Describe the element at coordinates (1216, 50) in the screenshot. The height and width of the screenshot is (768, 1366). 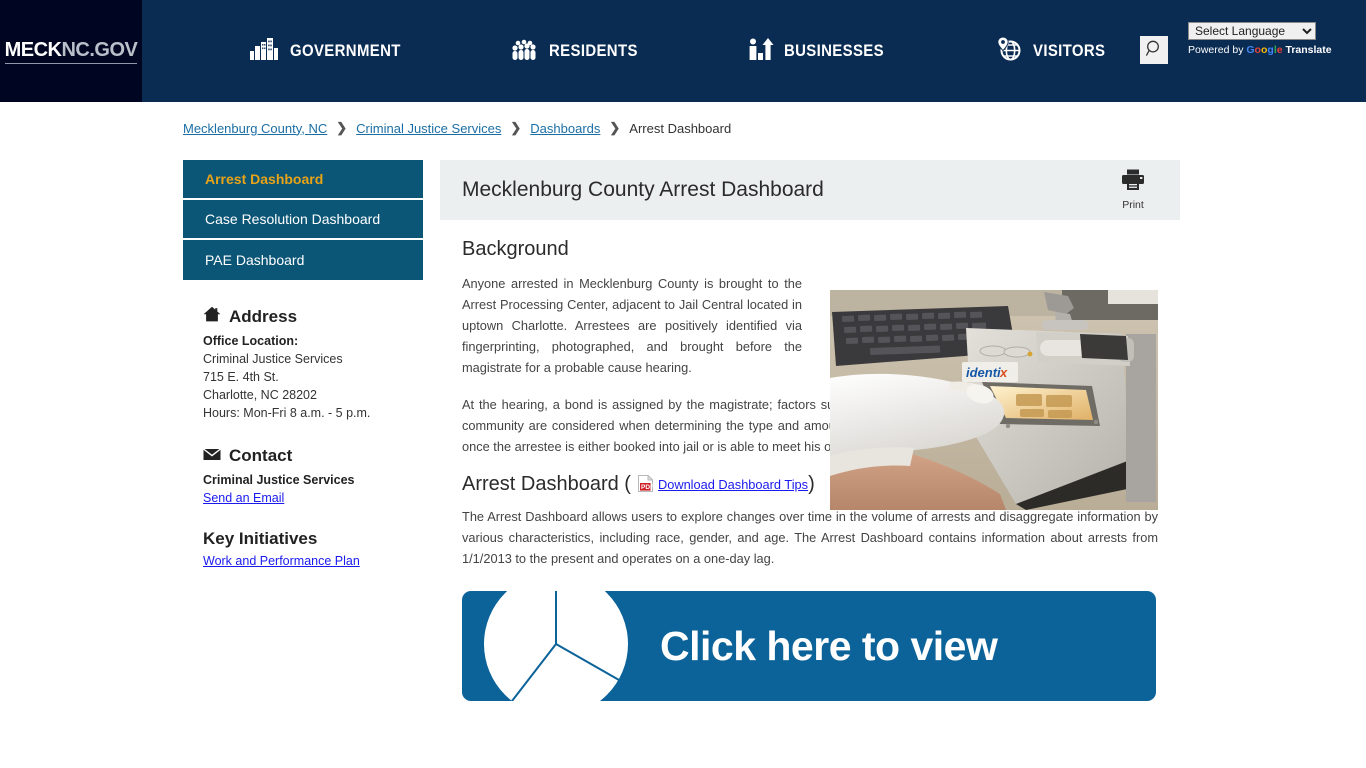
I see `powered-by-label: Powered by` at that location.